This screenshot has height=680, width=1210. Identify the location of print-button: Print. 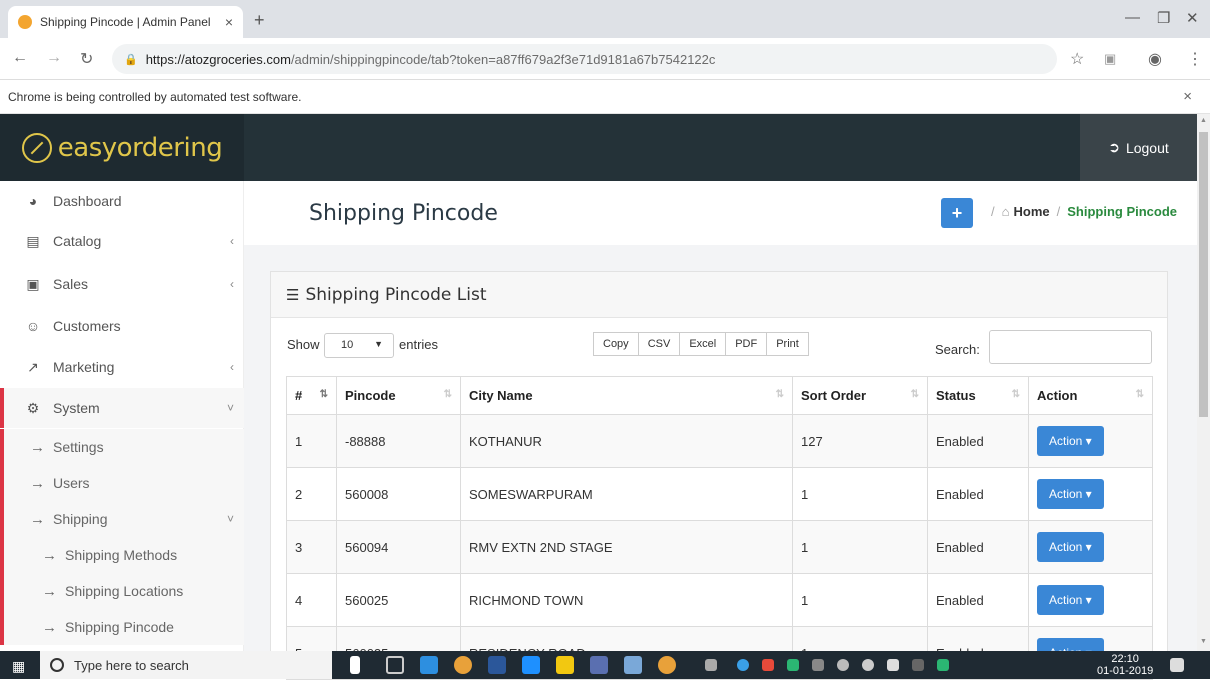
(787, 344).